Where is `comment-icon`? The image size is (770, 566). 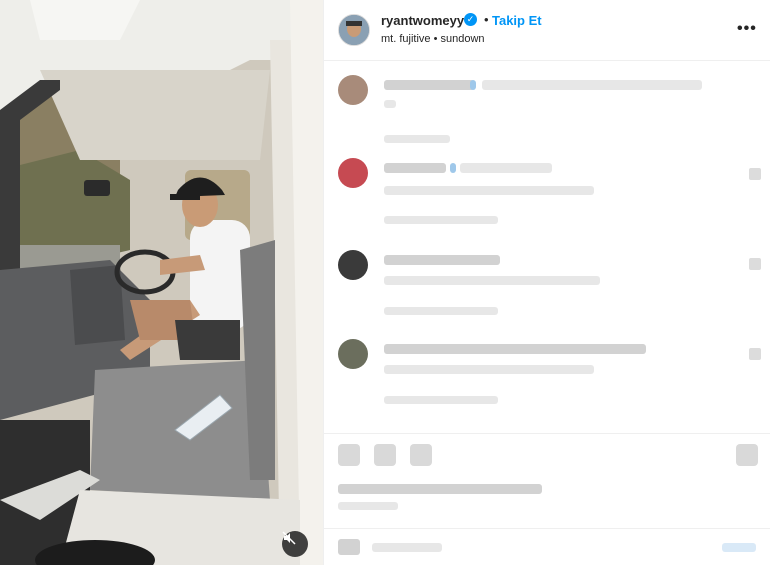 comment-icon is located at coordinates (385, 455).